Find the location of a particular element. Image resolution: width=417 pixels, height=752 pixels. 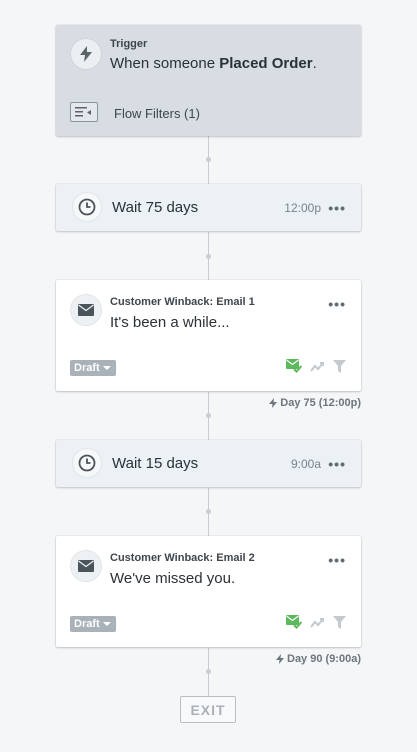

wait-time: 9:00a is located at coordinates (305, 464).